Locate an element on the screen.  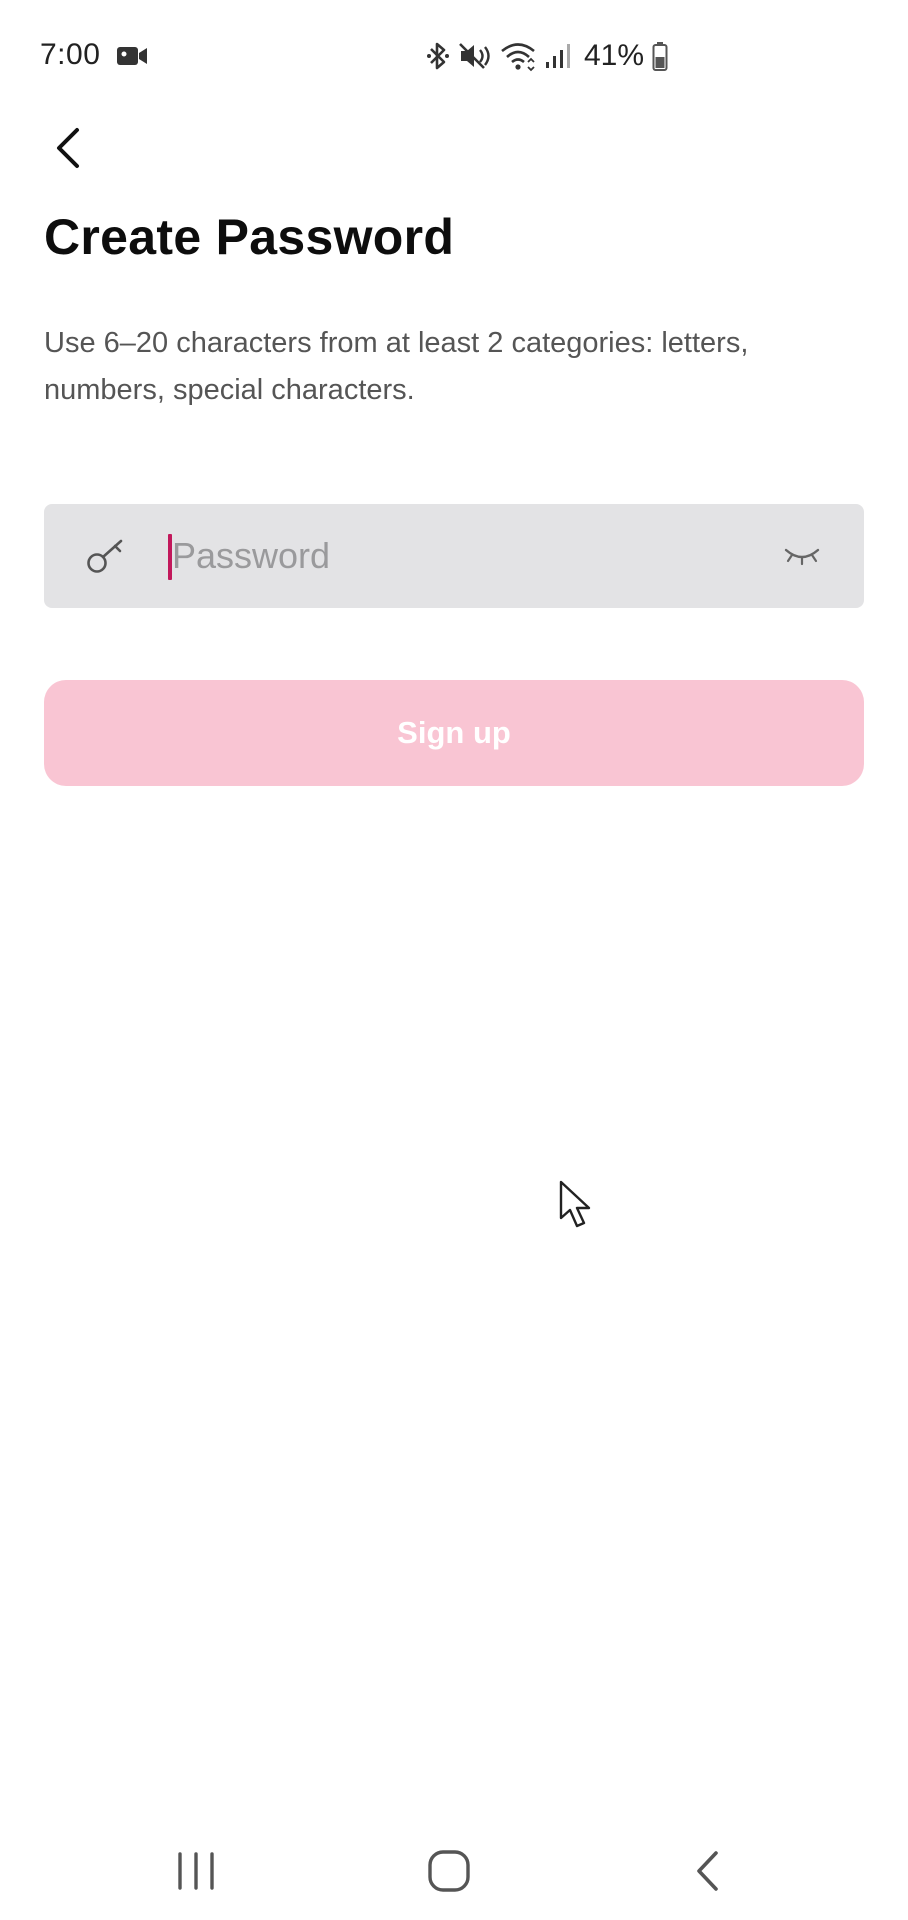
back-arrow-icon is located at coordinates (68, 148).